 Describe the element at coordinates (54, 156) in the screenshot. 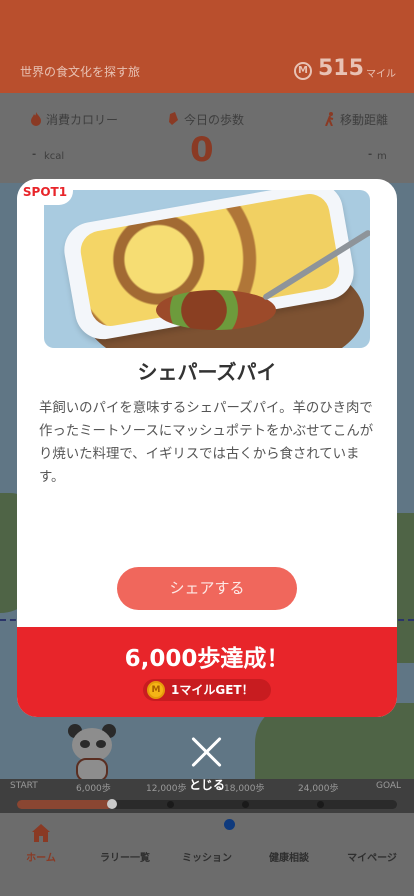

I see `calories-unit: kcal` at that location.